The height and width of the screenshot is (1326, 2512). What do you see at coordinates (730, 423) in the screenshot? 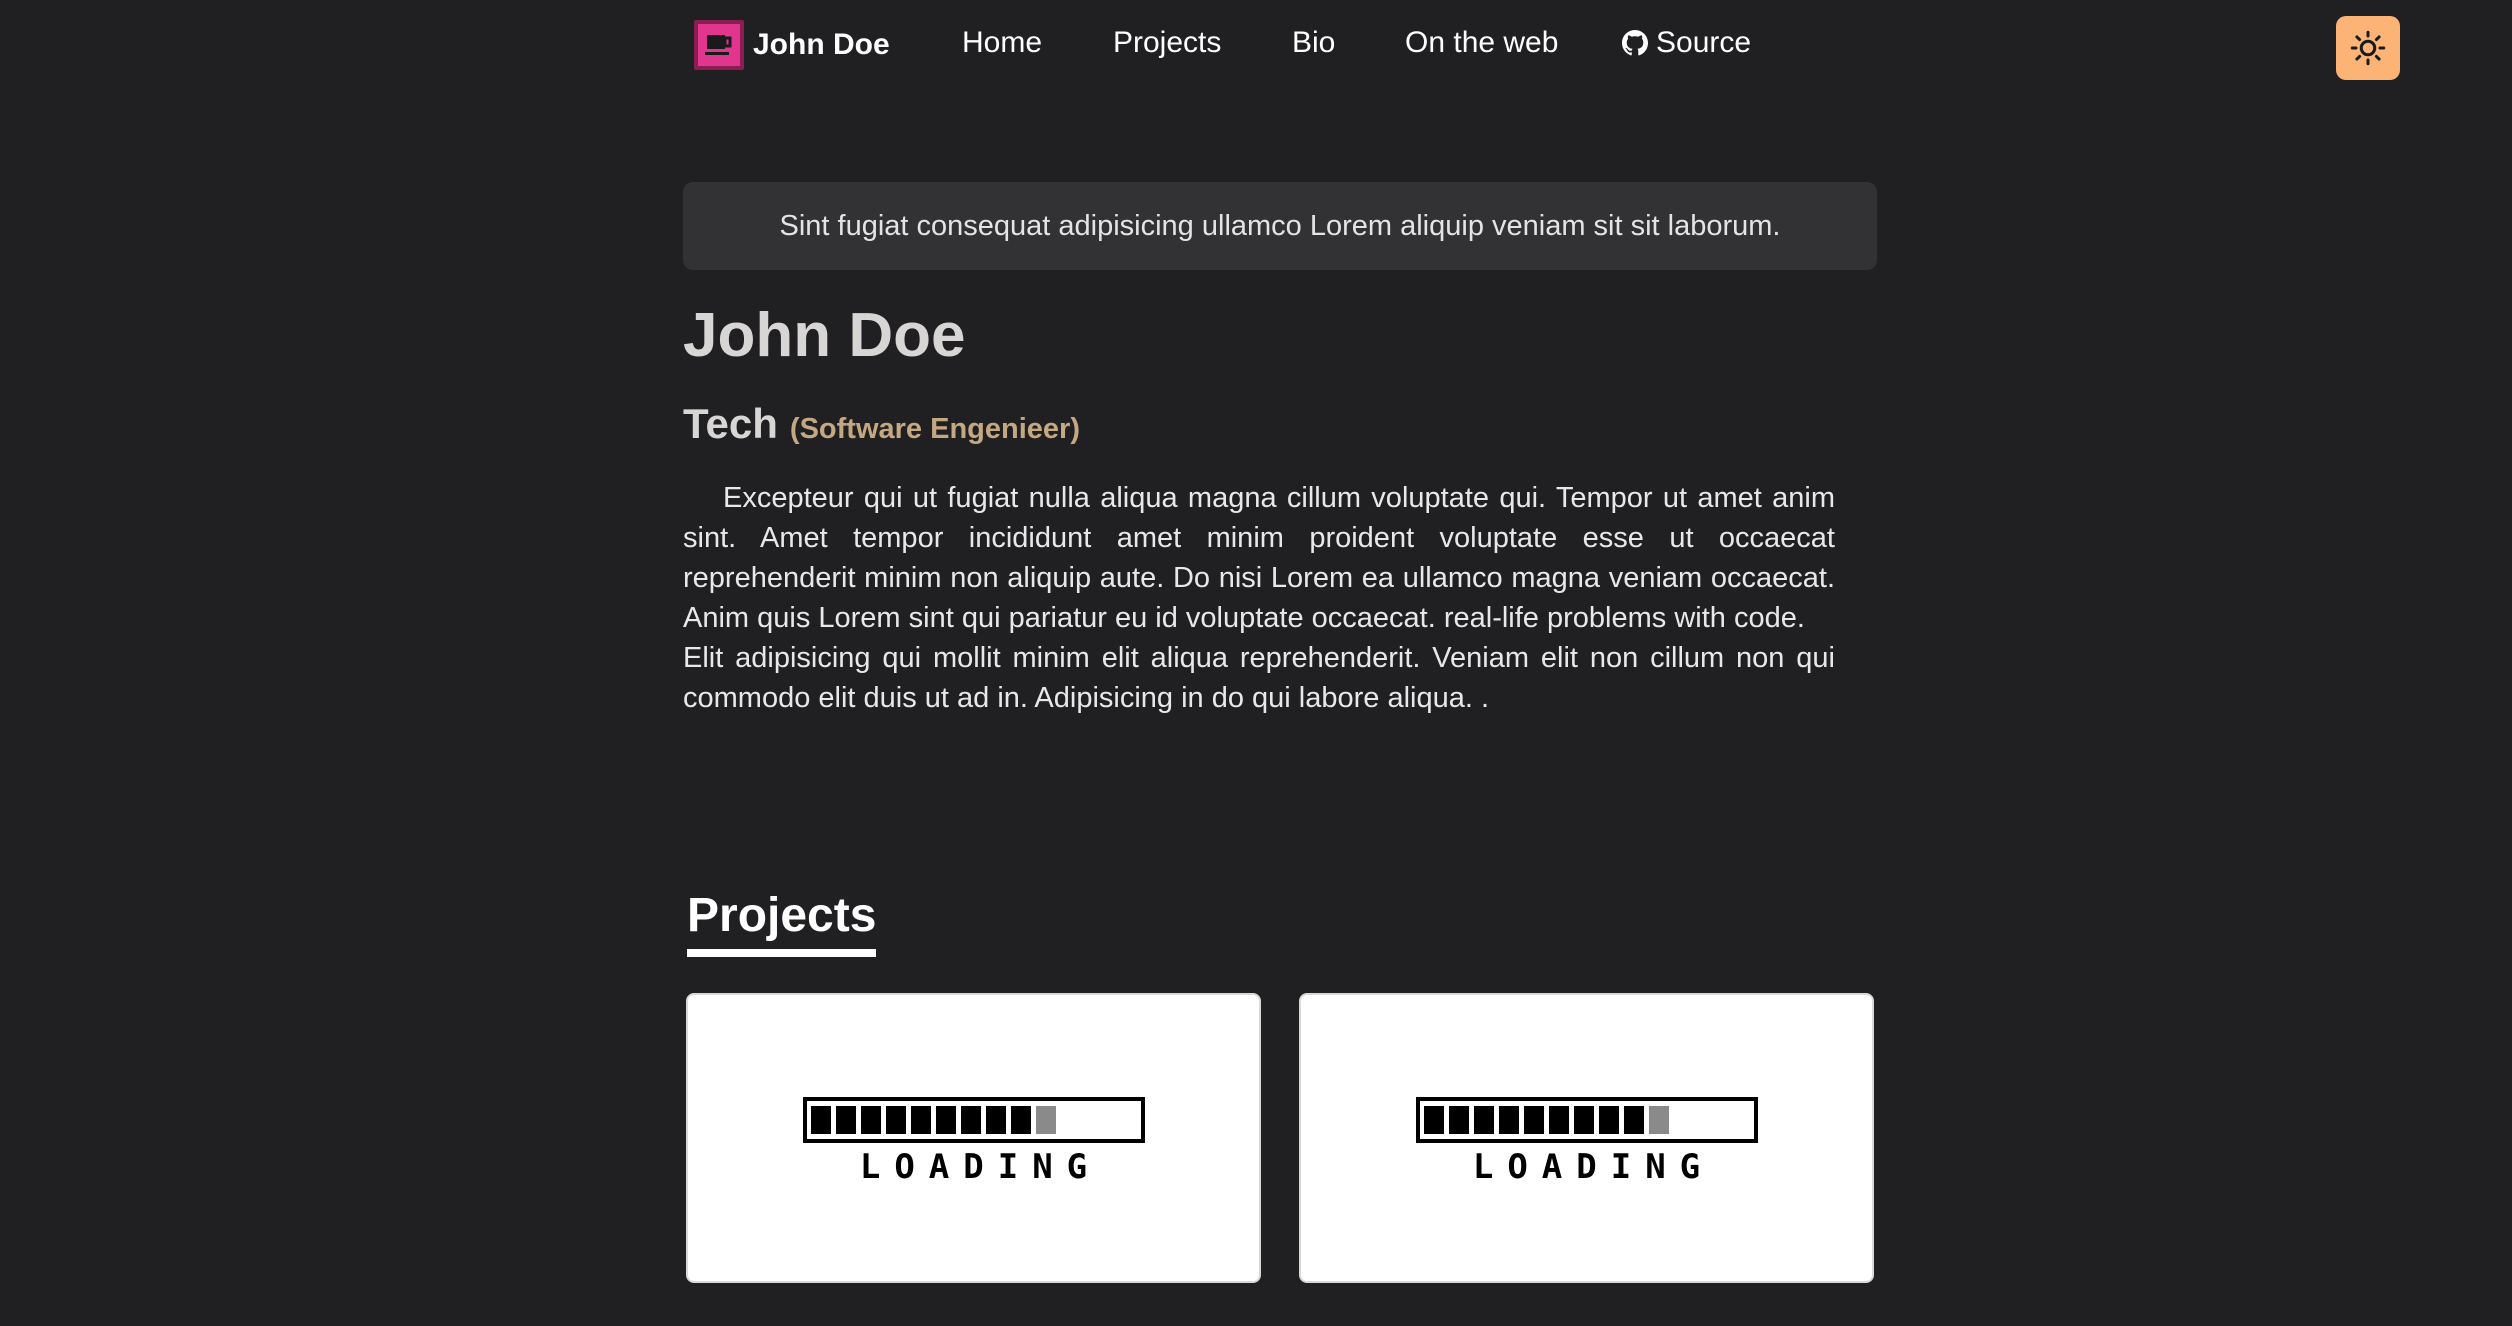
I see `role-title: Tech` at bounding box center [730, 423].